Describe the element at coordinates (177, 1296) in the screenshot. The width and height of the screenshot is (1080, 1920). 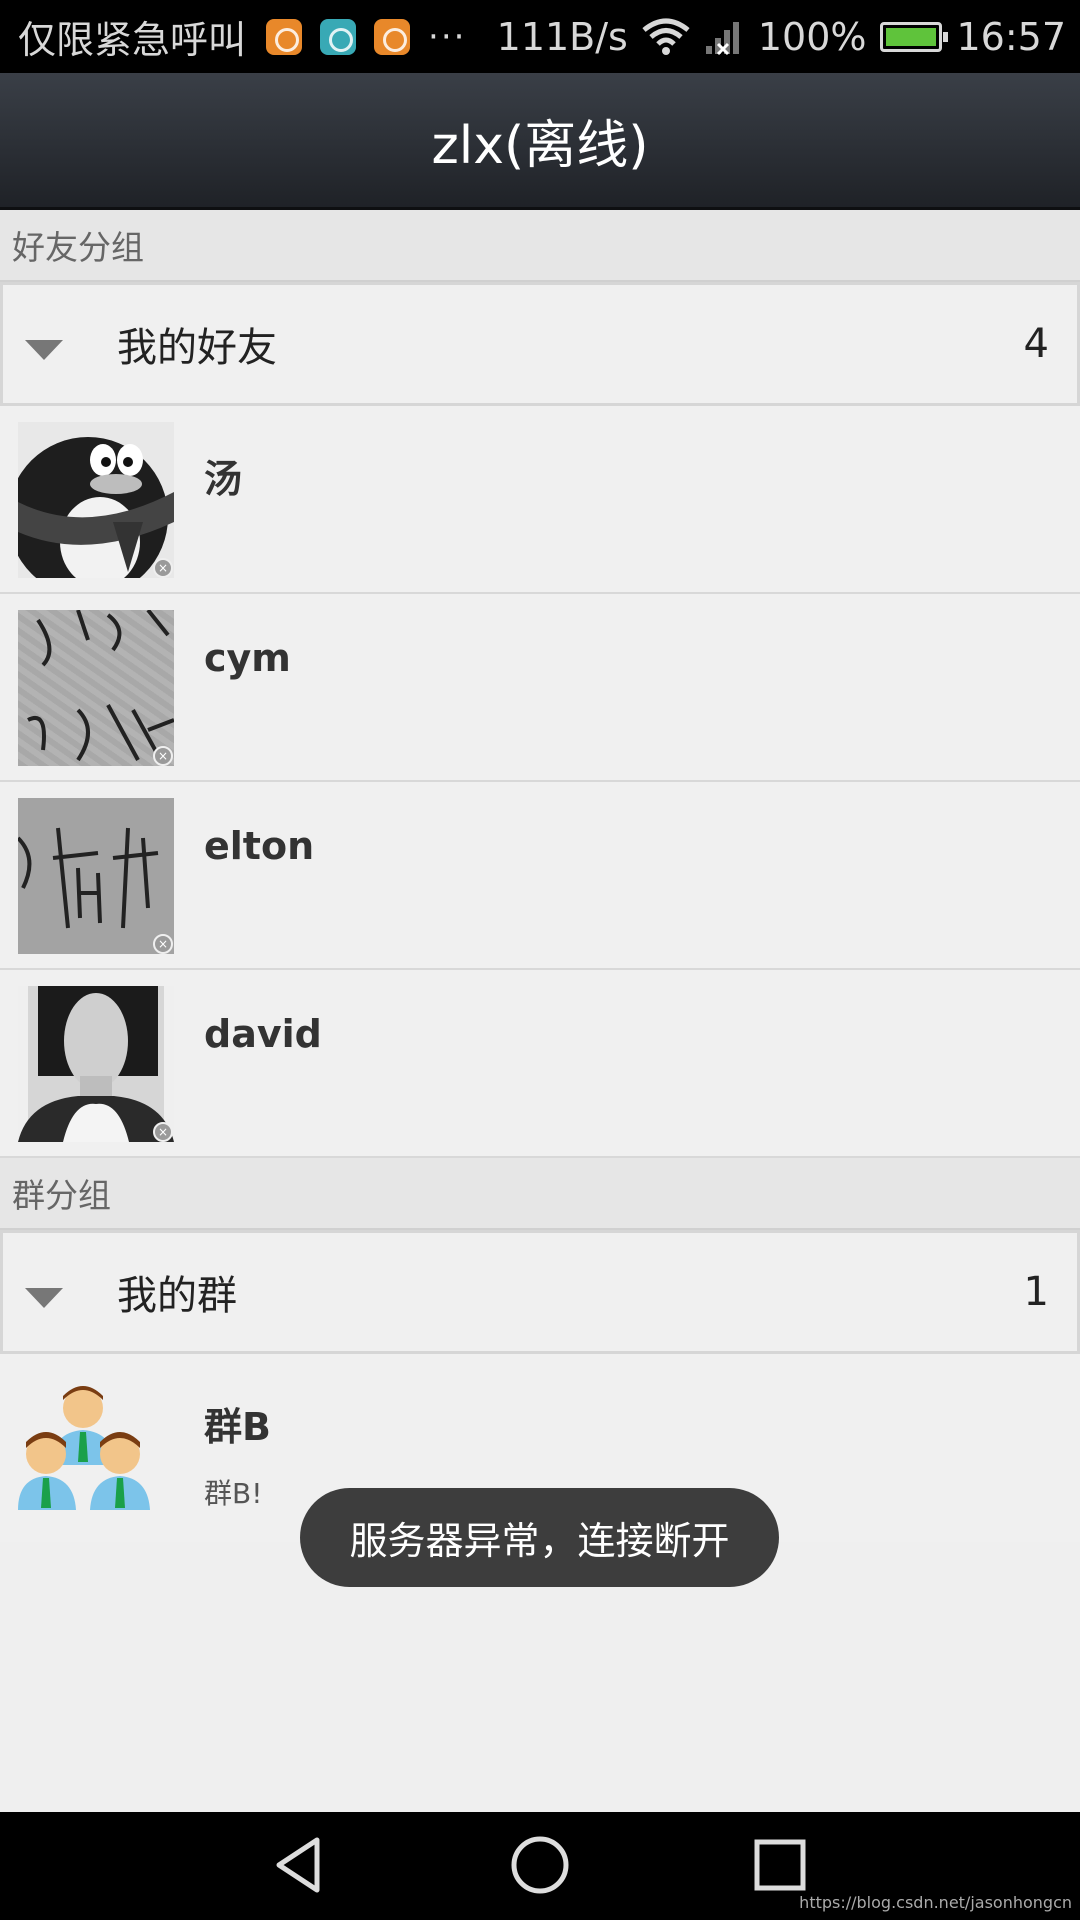
I see `group-name: 我的群` at that location.